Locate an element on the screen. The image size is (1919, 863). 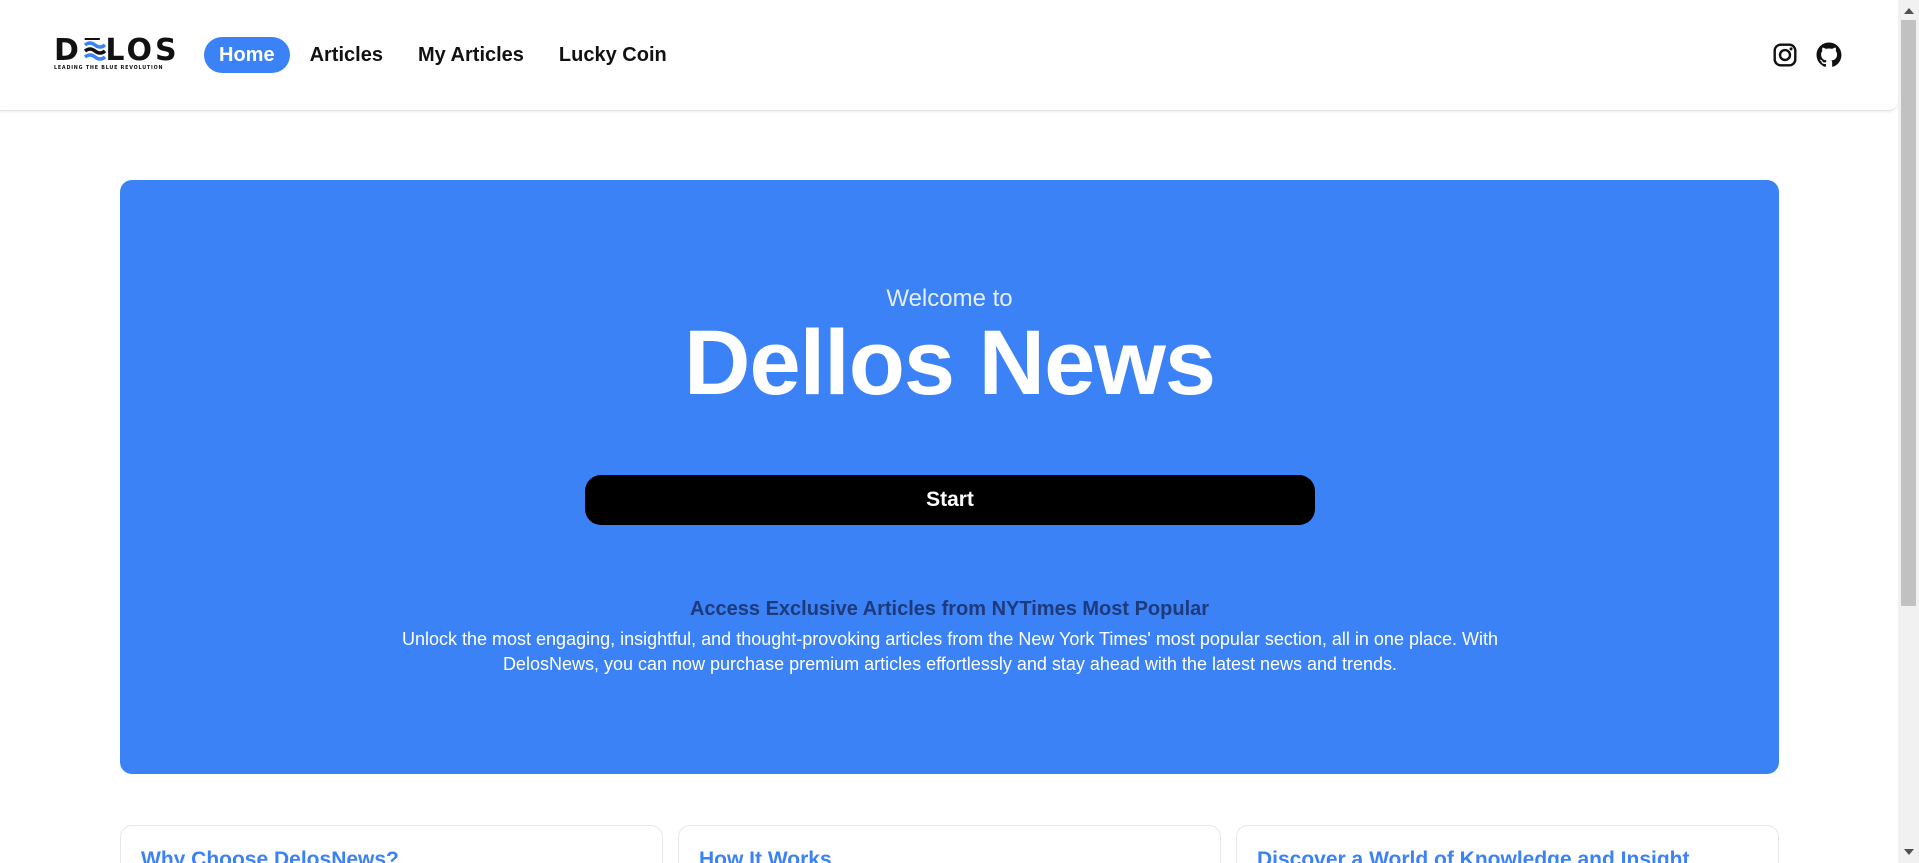
nav-articles: Articles is located at coordinates (346, 55).